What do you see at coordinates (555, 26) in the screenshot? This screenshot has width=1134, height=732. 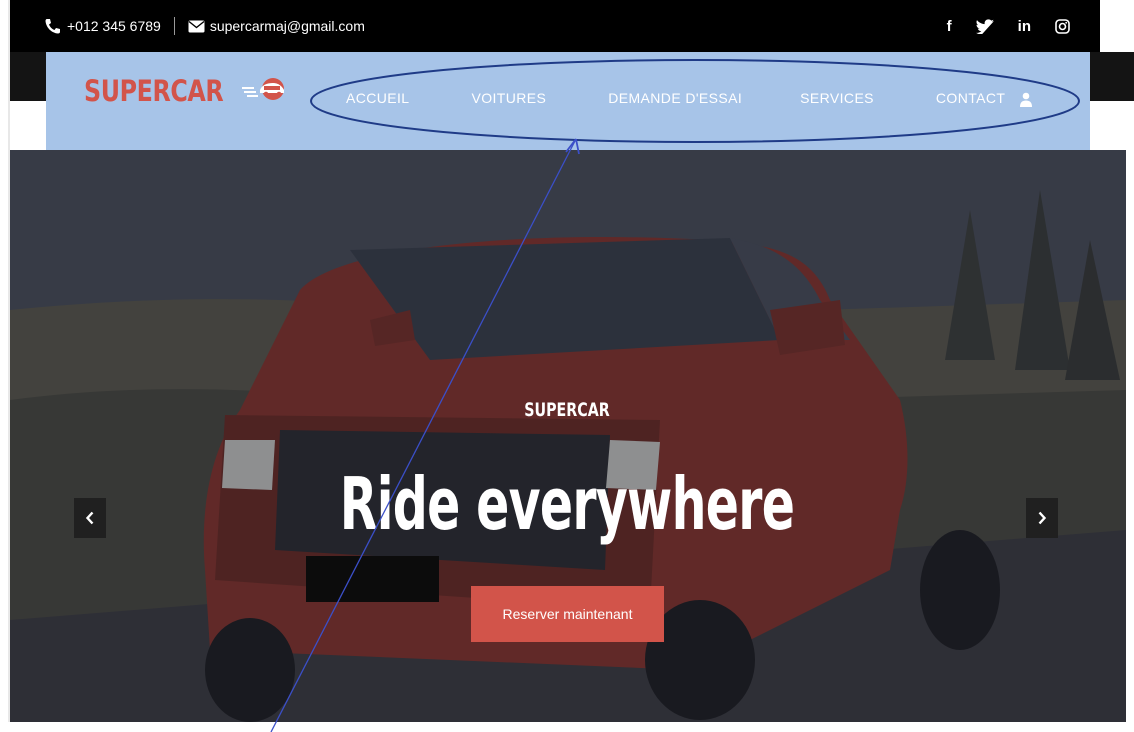 I see `top-contact-bar: +012 345 6789 supercarmaj@gmail.com f in` at bounding box center [555, 26].